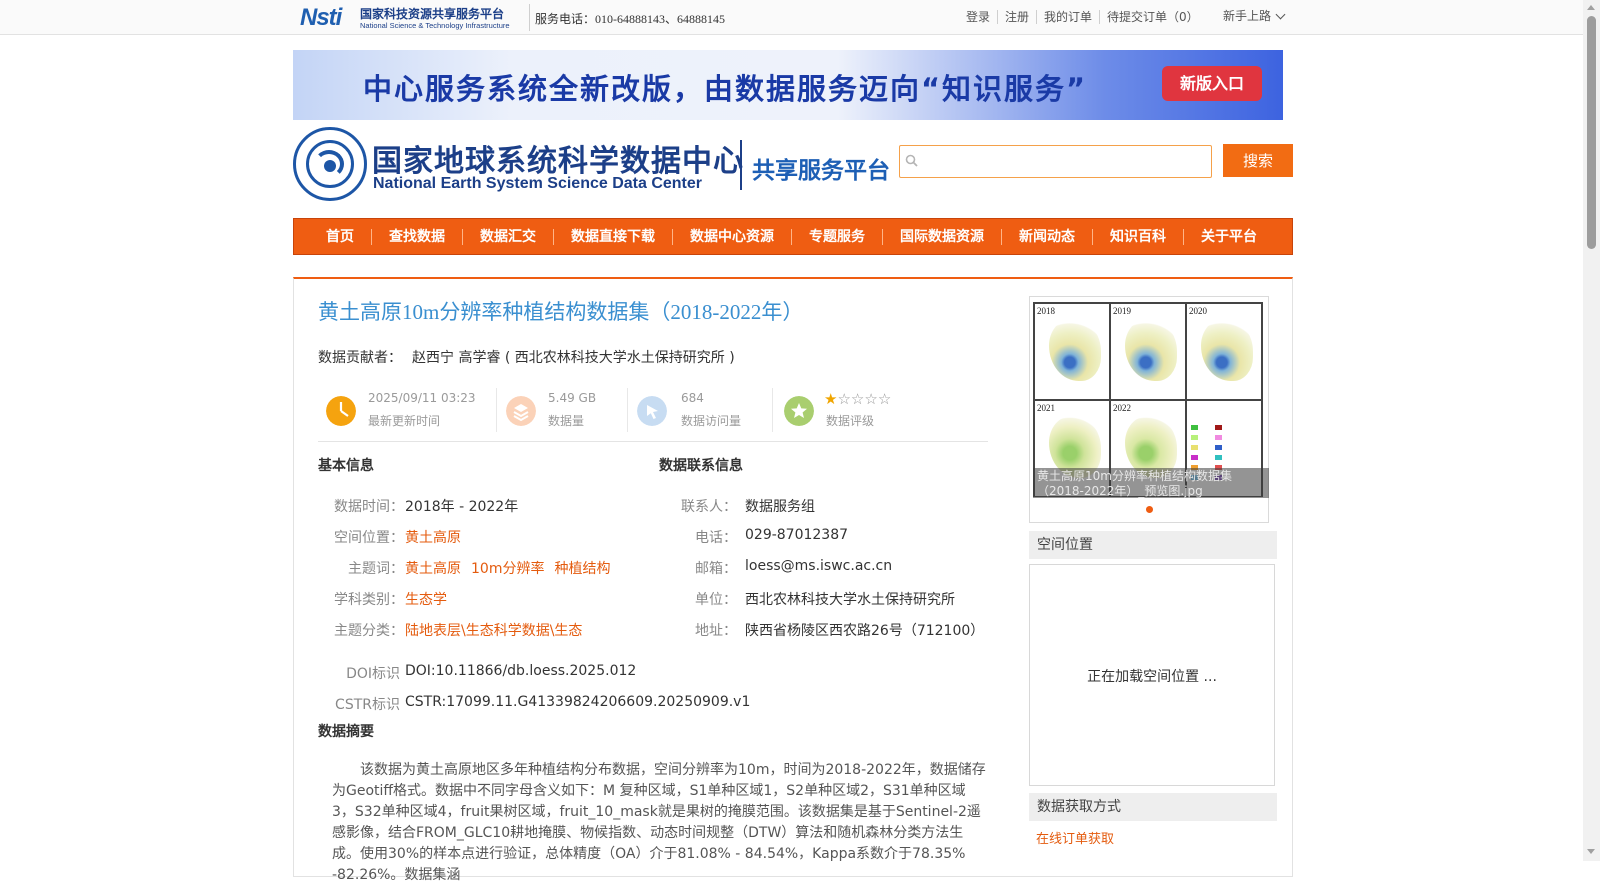 This screenshot has height=886, width=1600. Describe the element at coordinates (613, 236) in the screenshot. I see `nav-direct-download: 数据直接下载` at that location.